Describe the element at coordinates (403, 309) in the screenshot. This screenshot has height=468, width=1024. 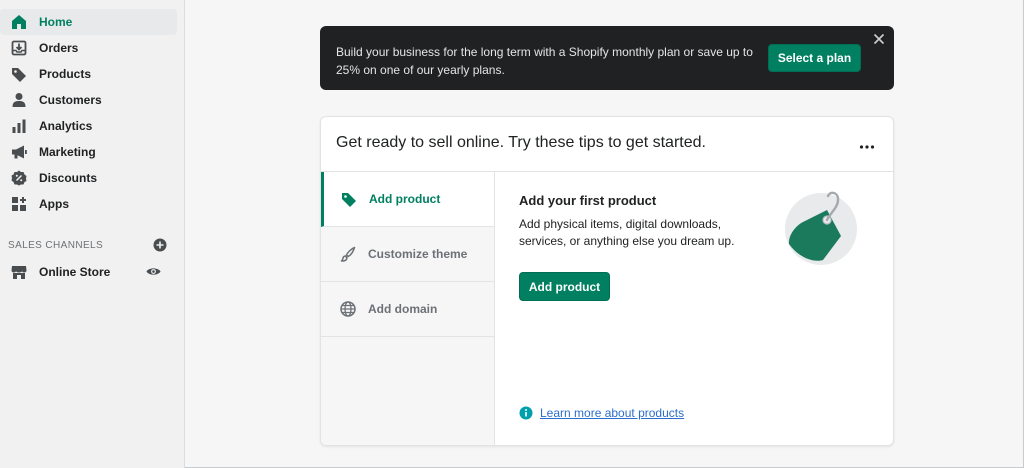
I see `tab-label: Add domain` at that location.